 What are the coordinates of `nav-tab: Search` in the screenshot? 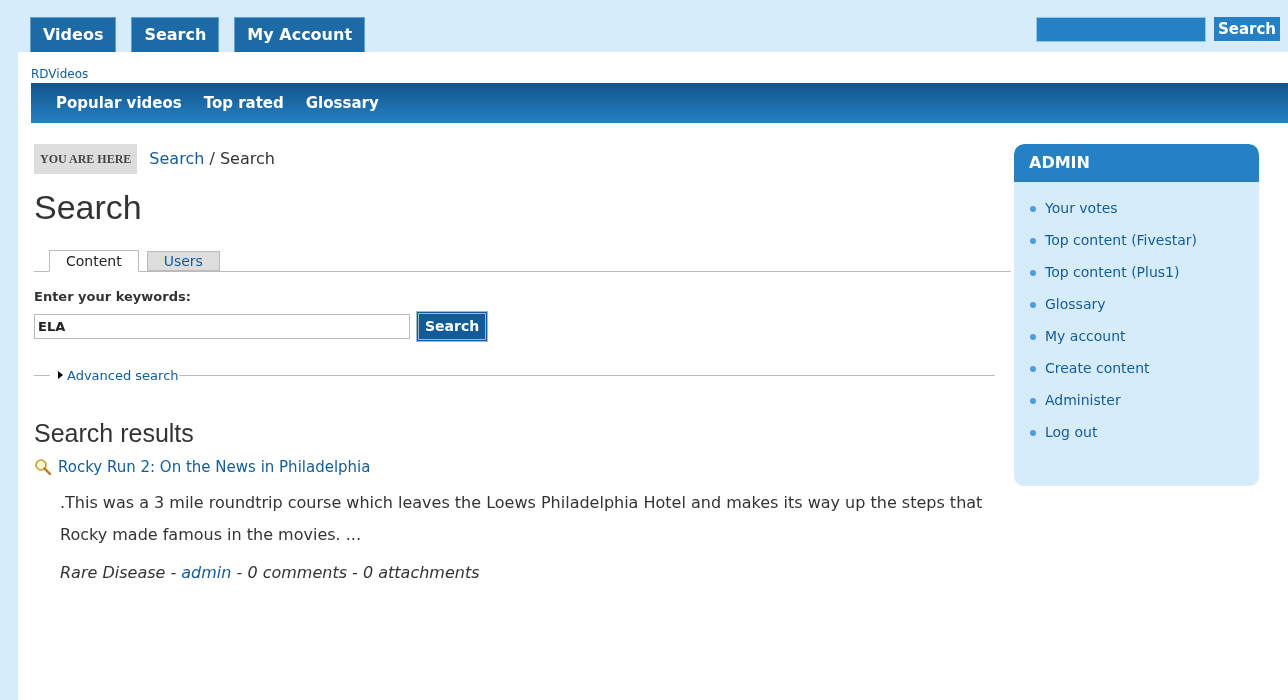 It's located at (175, 34).